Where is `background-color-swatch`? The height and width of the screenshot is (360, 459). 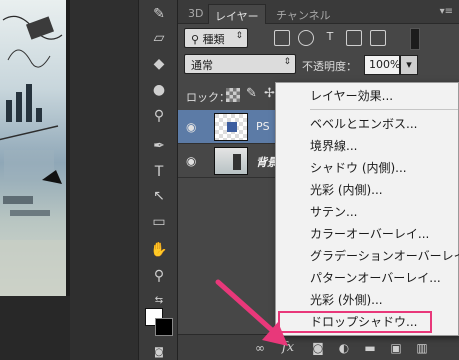
background-color-swatch is located at coordinates (164, 327).